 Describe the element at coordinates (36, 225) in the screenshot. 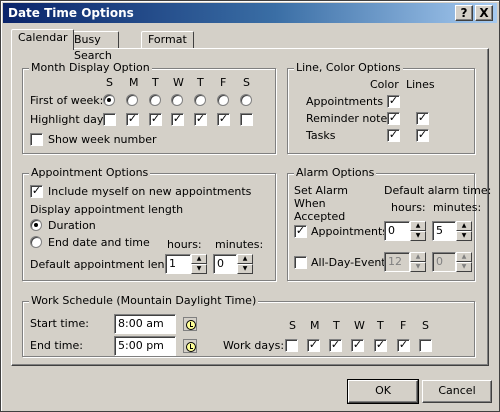

I see `duration-radio` at that location.